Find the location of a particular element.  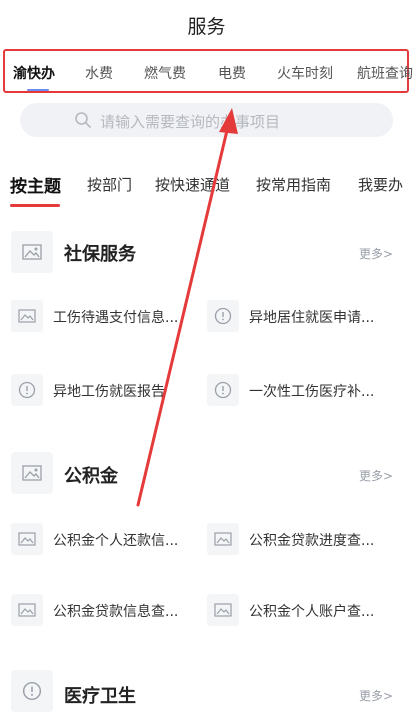

tab-yukuaiban: 渝快办 is located at coordinates (34, 73).